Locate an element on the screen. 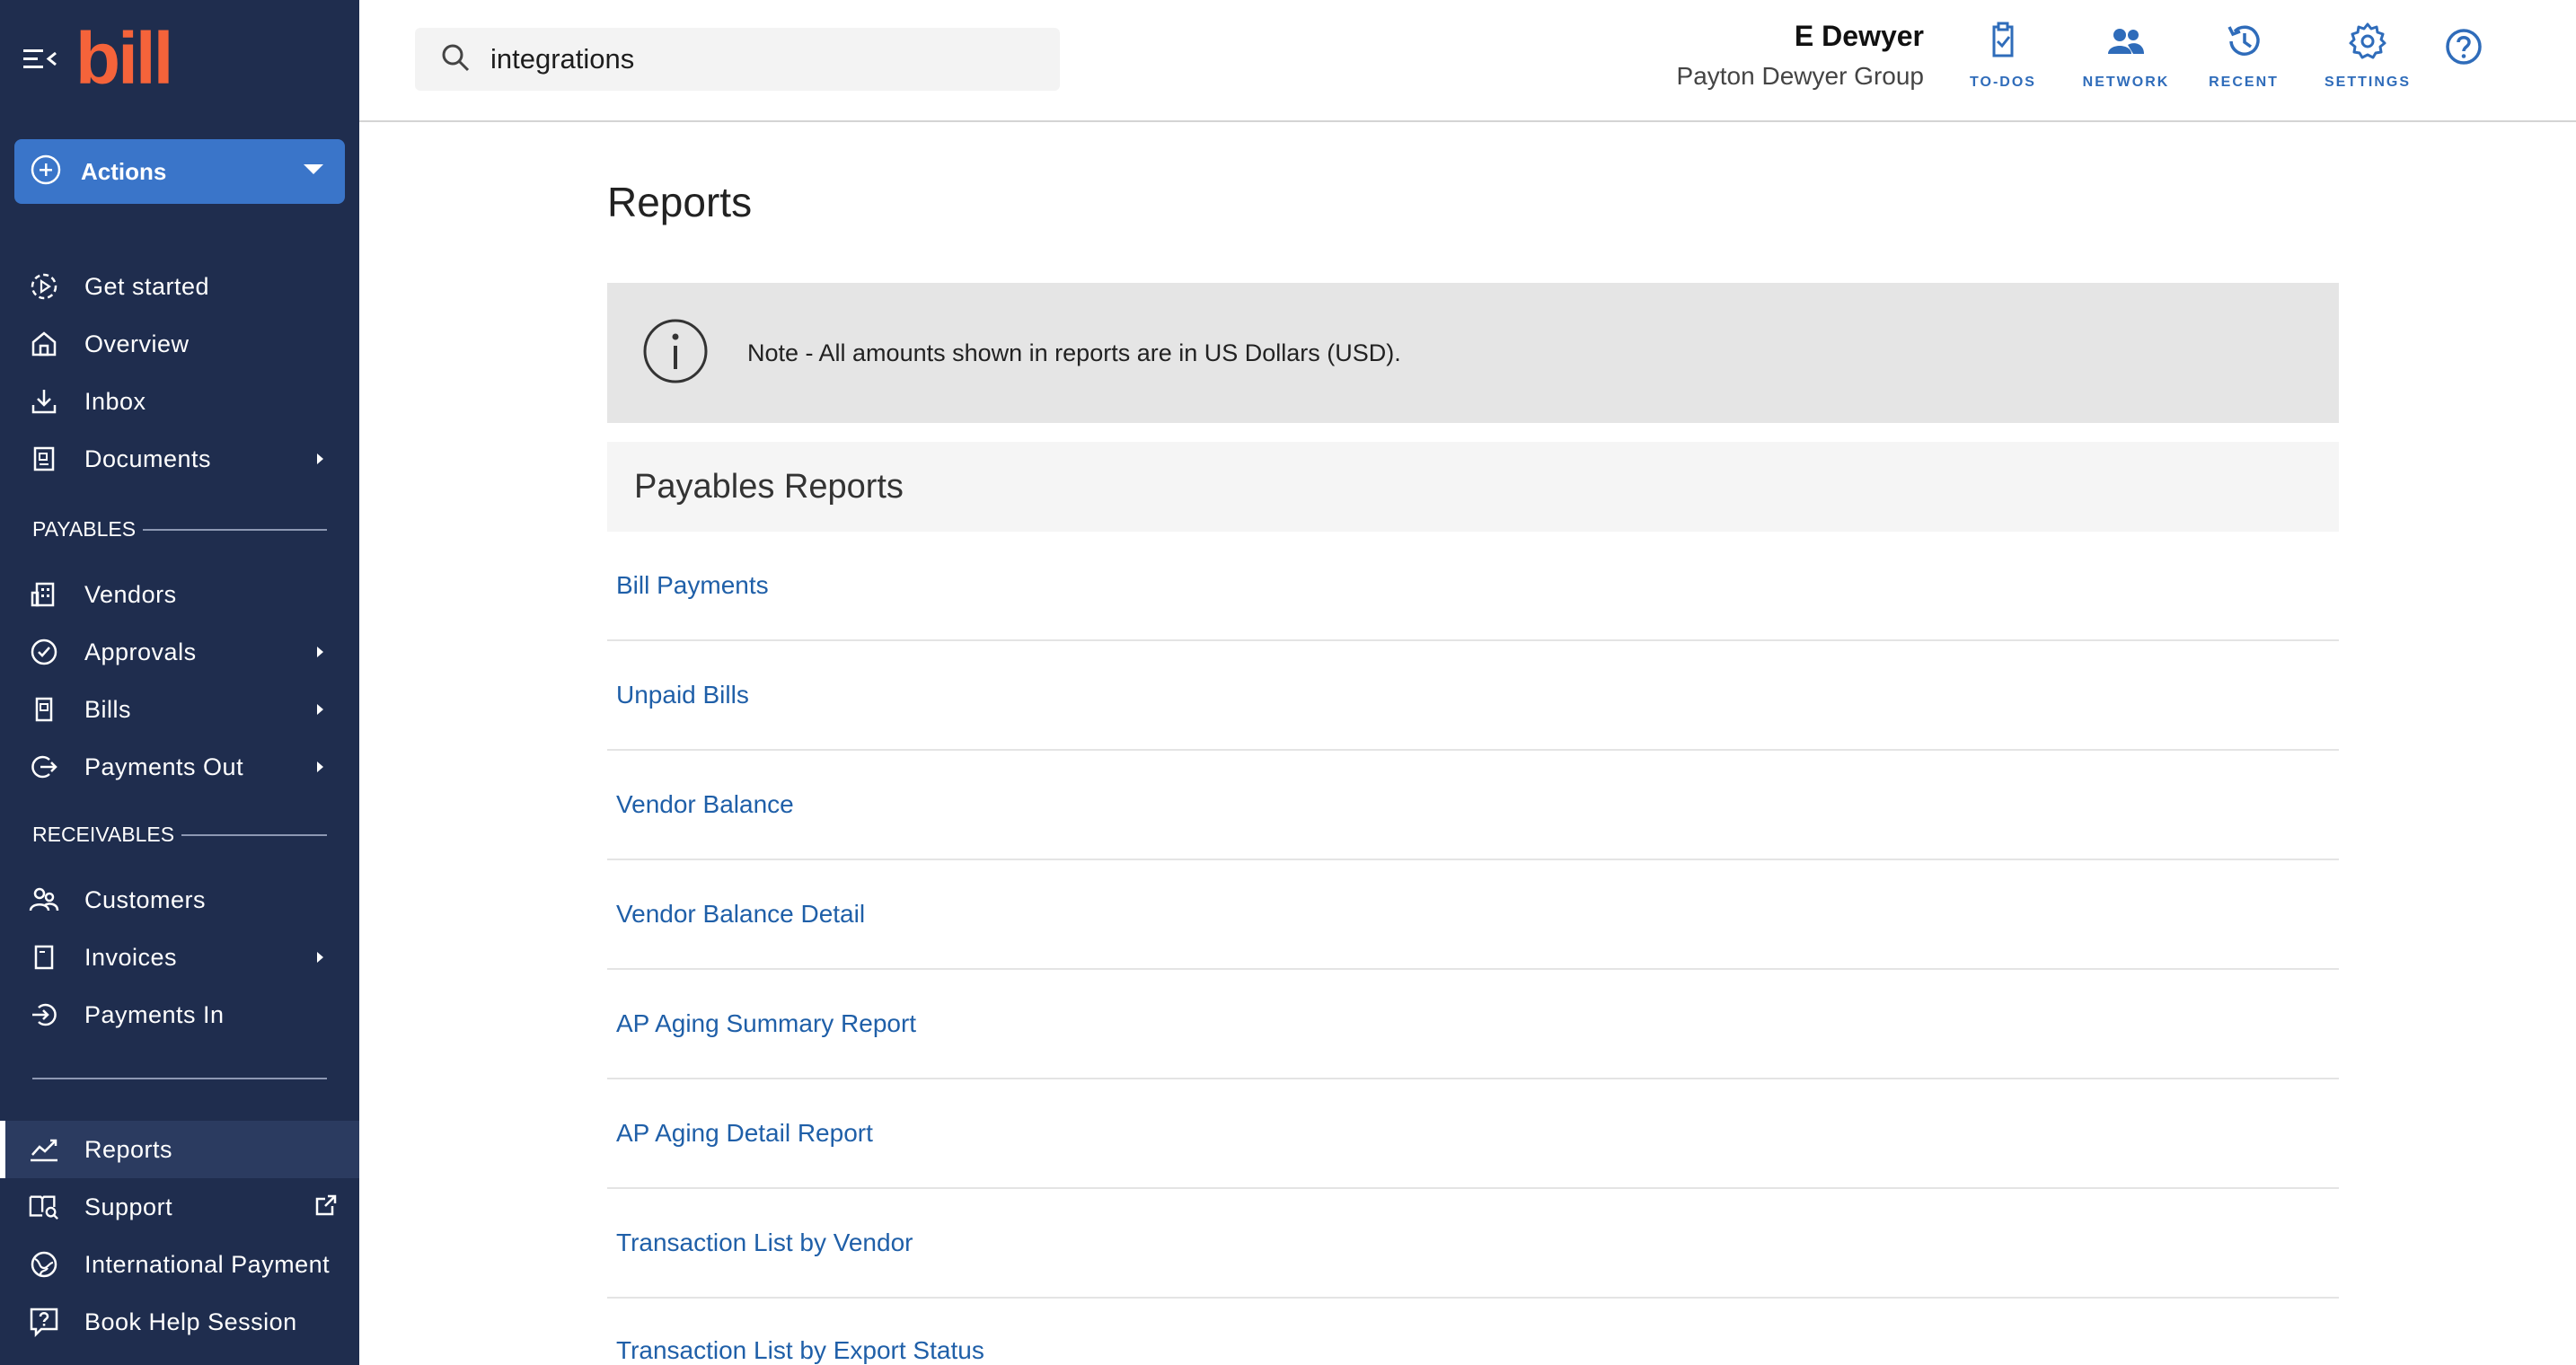 Image resolution: width=2576 pixels, height=1365 pixels. sidebar-item-label: Customers is located at coordinates (145, 899).